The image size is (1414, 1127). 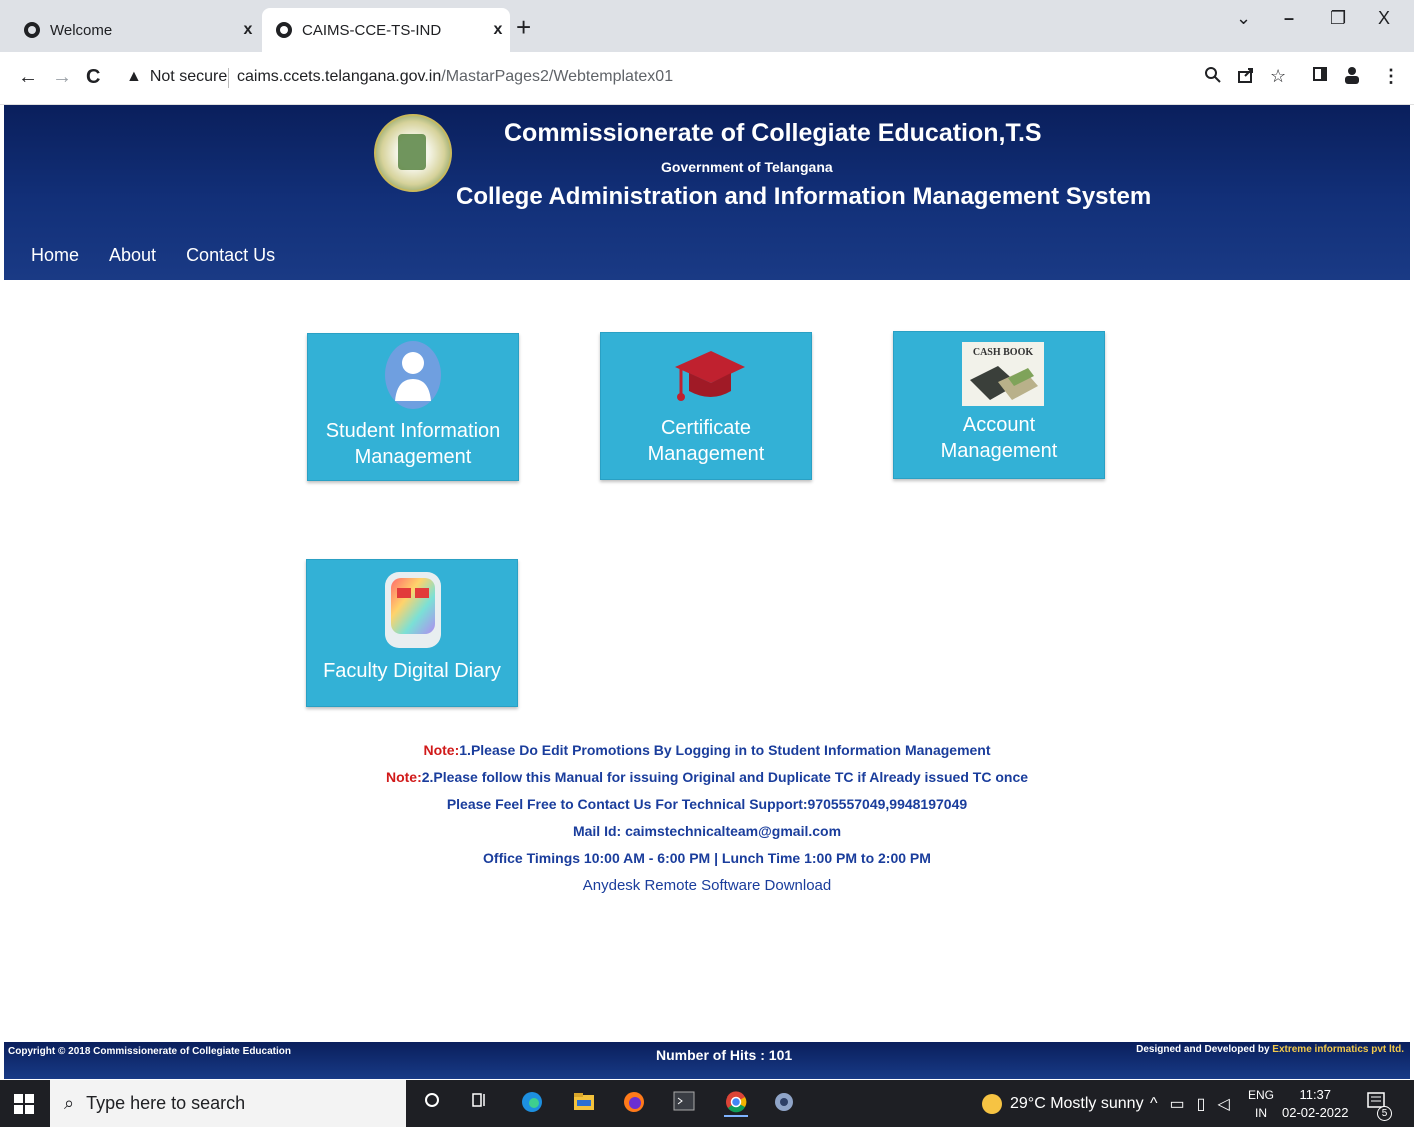 I want to click on clock-time: 11:37, so click(x=1315, y=1094).